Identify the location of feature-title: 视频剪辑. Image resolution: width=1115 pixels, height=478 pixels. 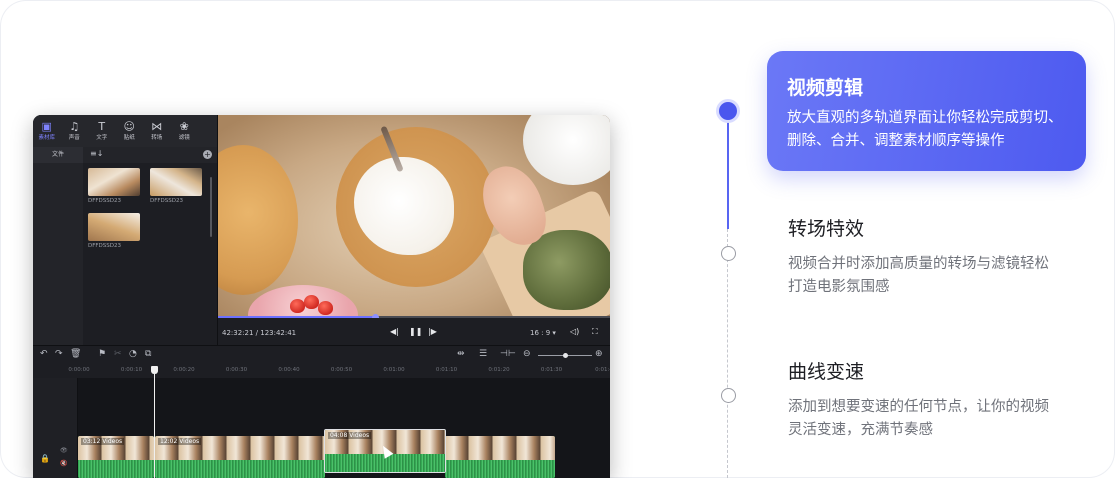
(825, 88).